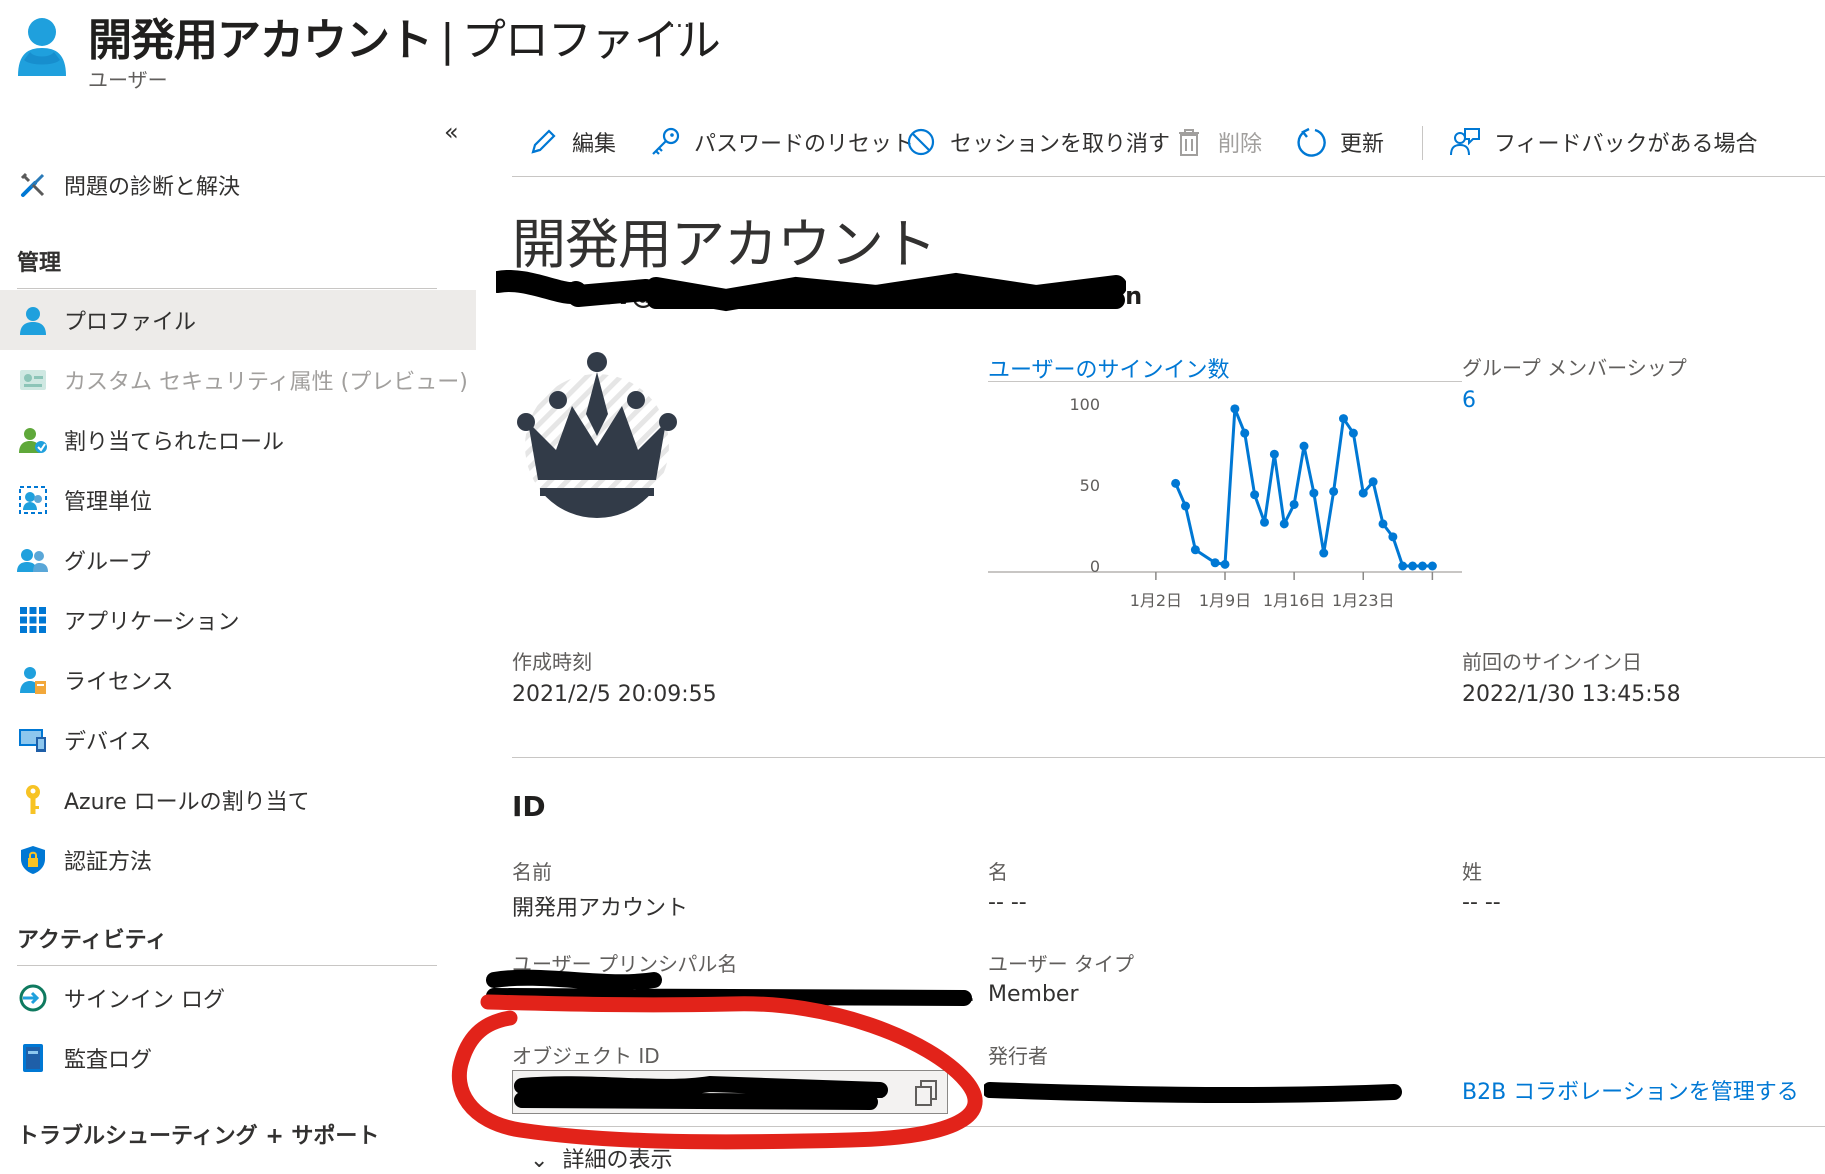  Describe the element at coordinates (1465, 142) in the screenshot. I see `feedback-icon` at that location.